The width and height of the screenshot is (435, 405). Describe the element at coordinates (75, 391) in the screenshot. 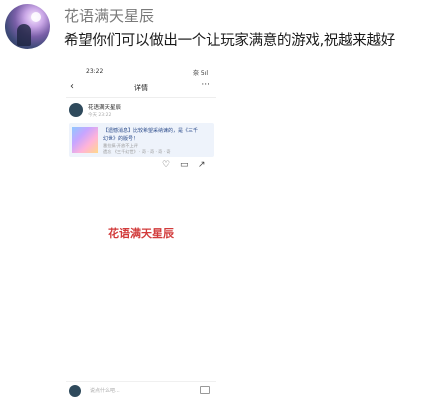

I see `user-avatar` at that location.